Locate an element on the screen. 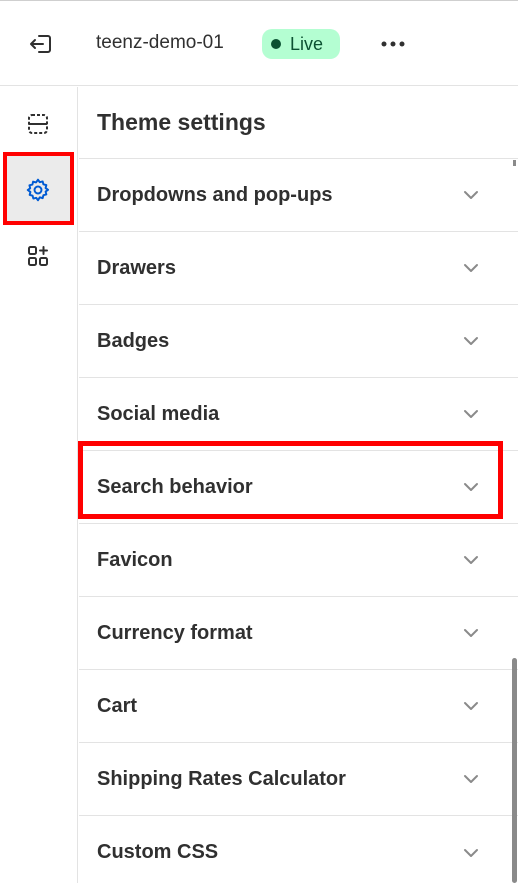  scrollbar-thumb is located at coordinates (514, 770).